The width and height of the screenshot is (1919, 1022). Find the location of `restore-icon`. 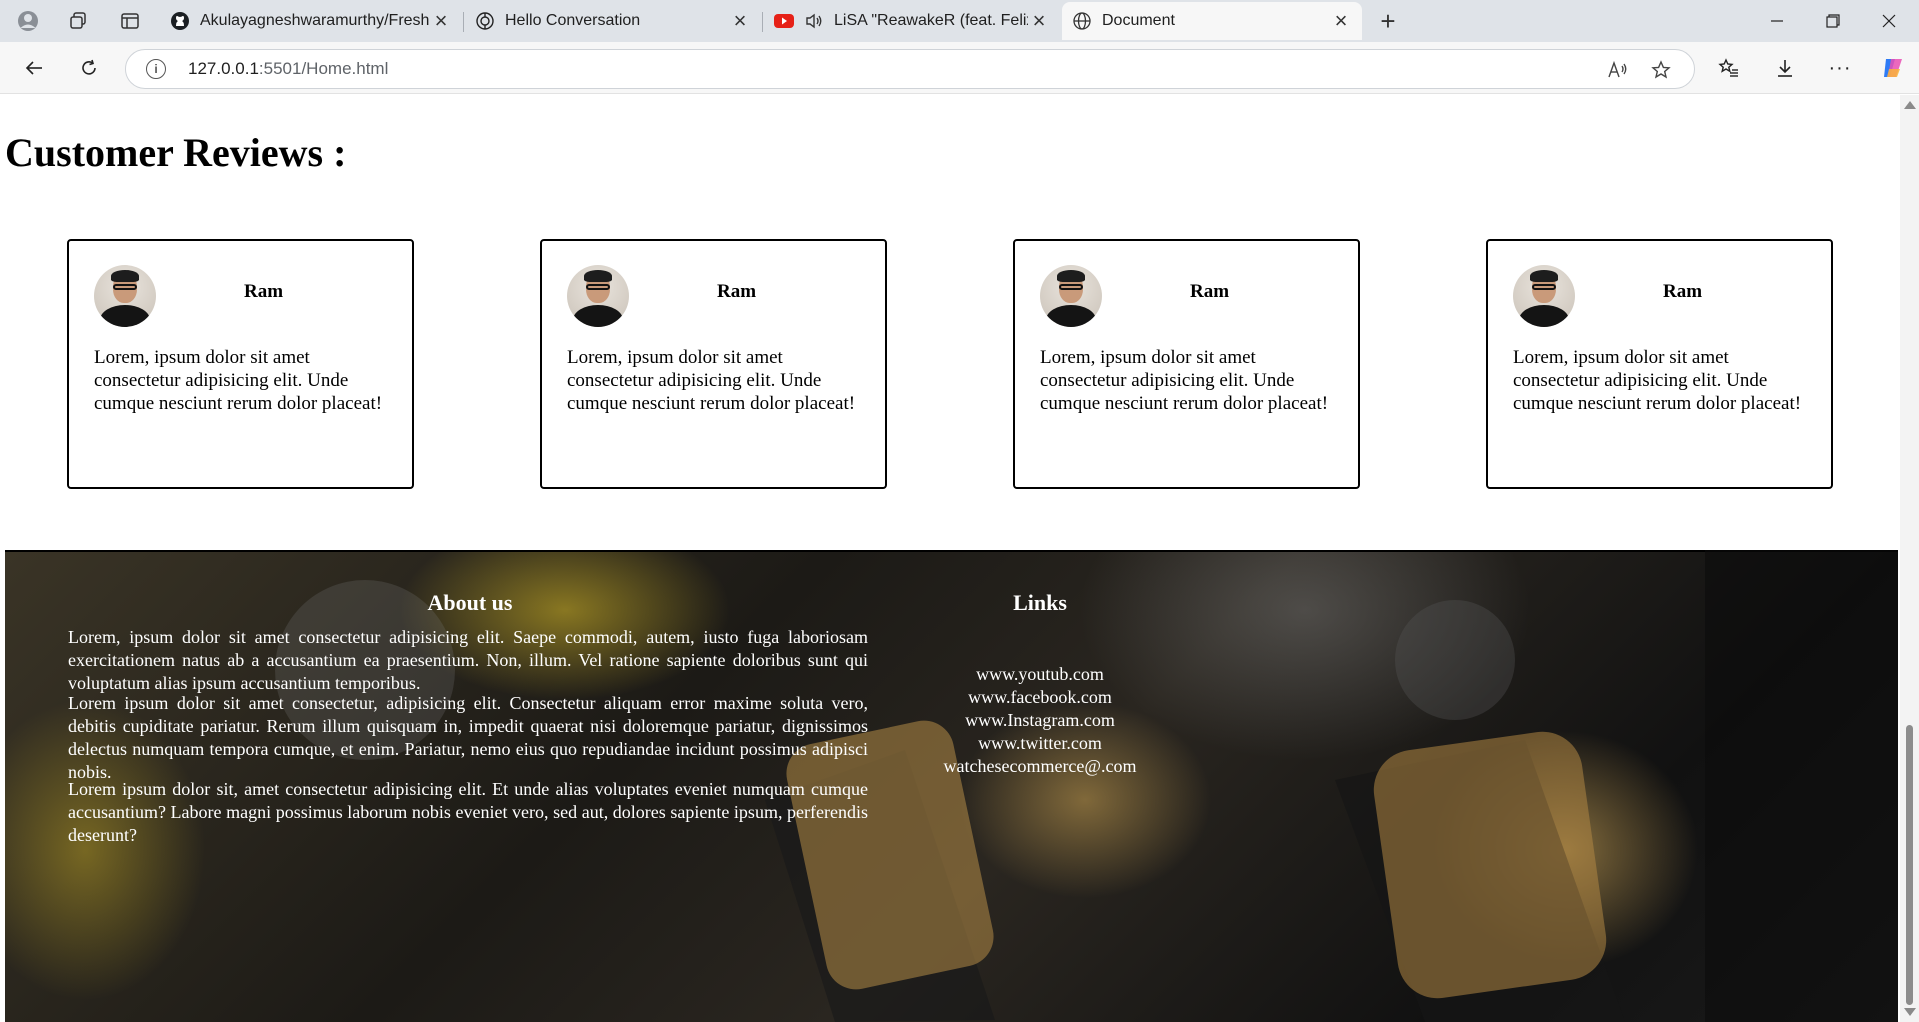

restore-icon is located at coordinates (1833, 21).